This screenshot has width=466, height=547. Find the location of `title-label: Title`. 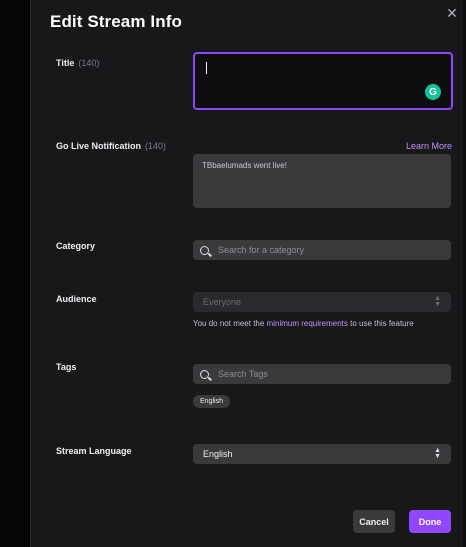

title-label: Title is located at coordinates (65, 63).